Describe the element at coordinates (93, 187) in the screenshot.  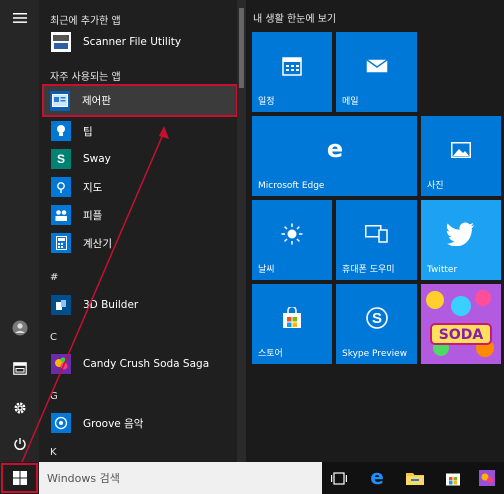
I see `app-item-label: 지도` at that location.